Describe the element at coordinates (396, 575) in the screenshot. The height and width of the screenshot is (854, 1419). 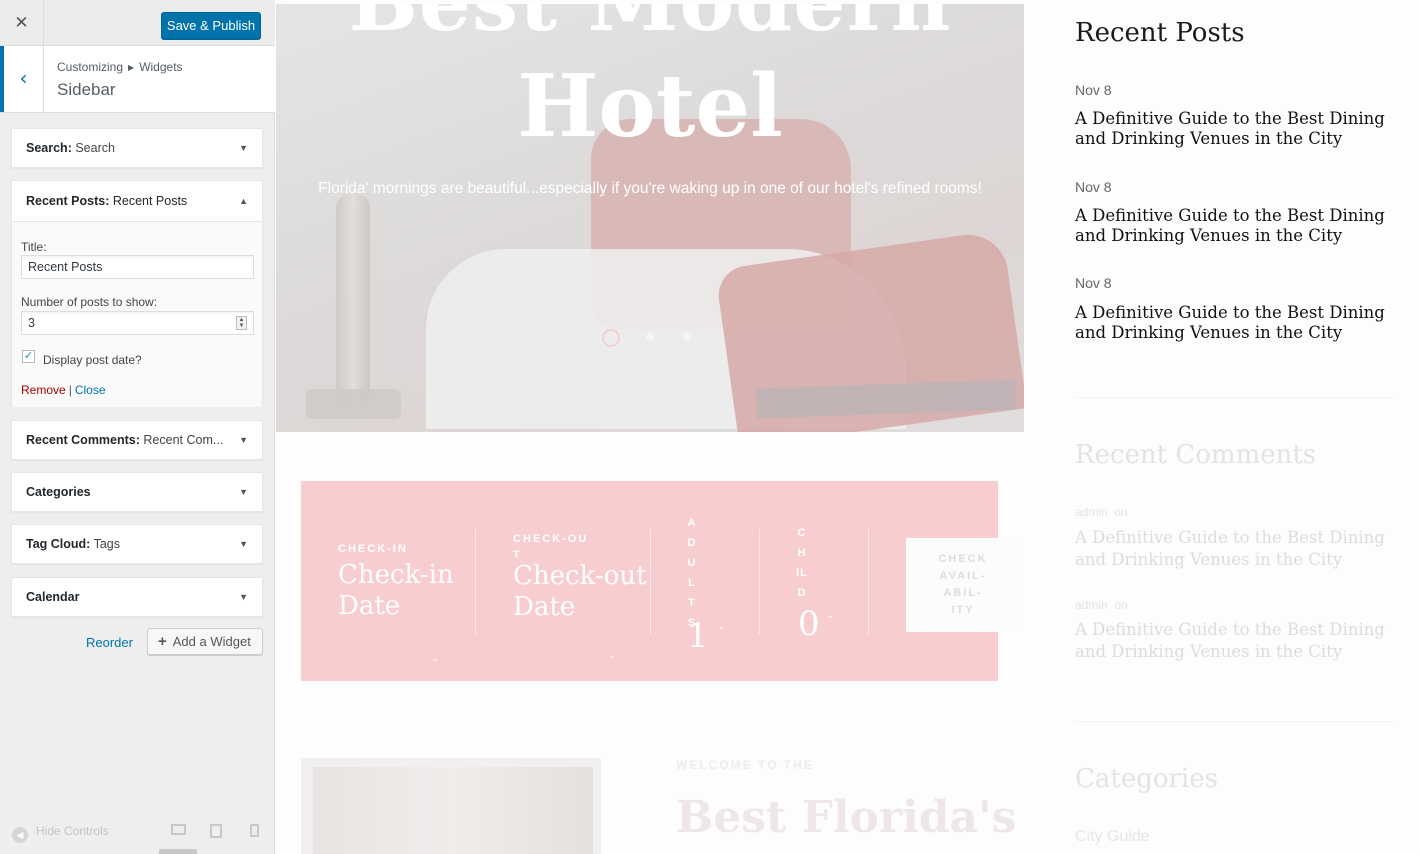
I see `checkin-value: Check-in` at that location.